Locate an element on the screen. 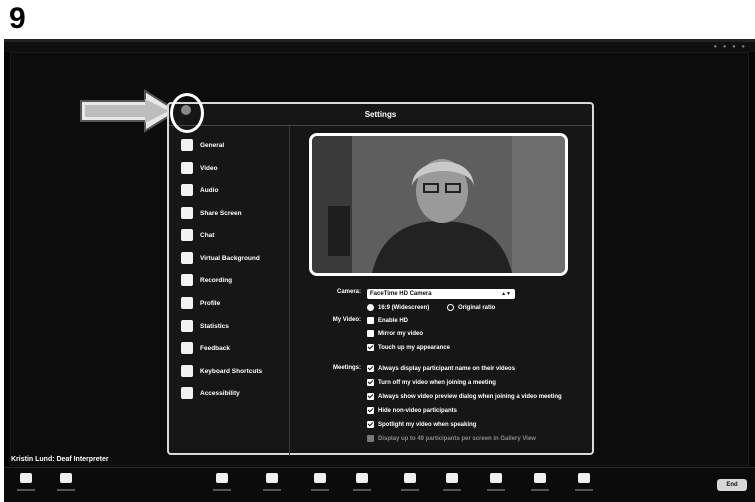  title-divider is located at coordinates (380, 125).